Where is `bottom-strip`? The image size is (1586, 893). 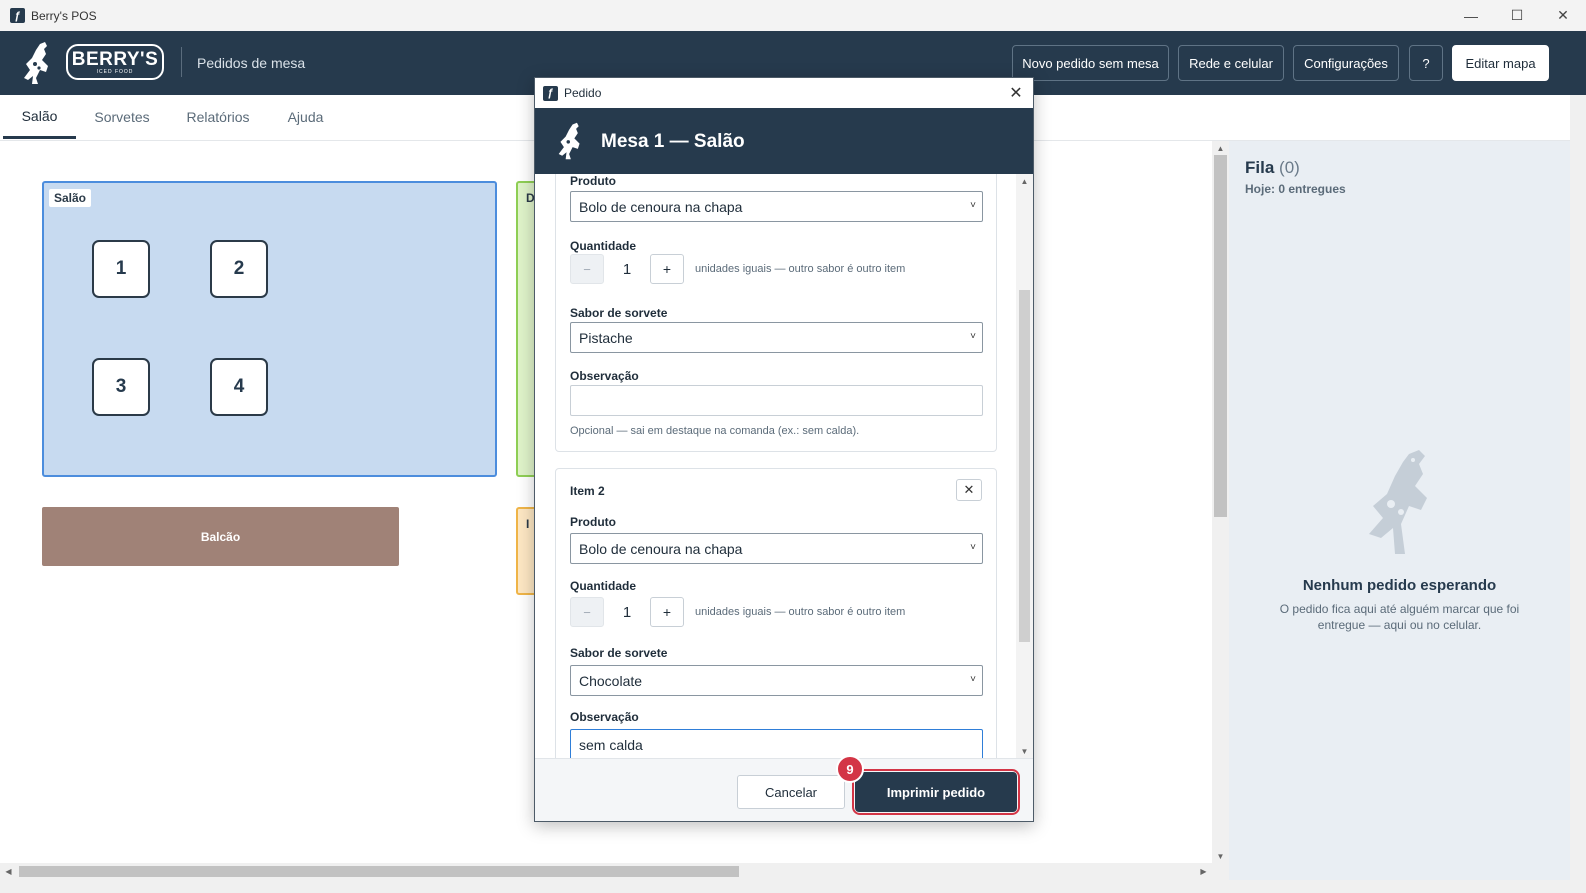 bottom-strip is located at coordinates (793, 886).